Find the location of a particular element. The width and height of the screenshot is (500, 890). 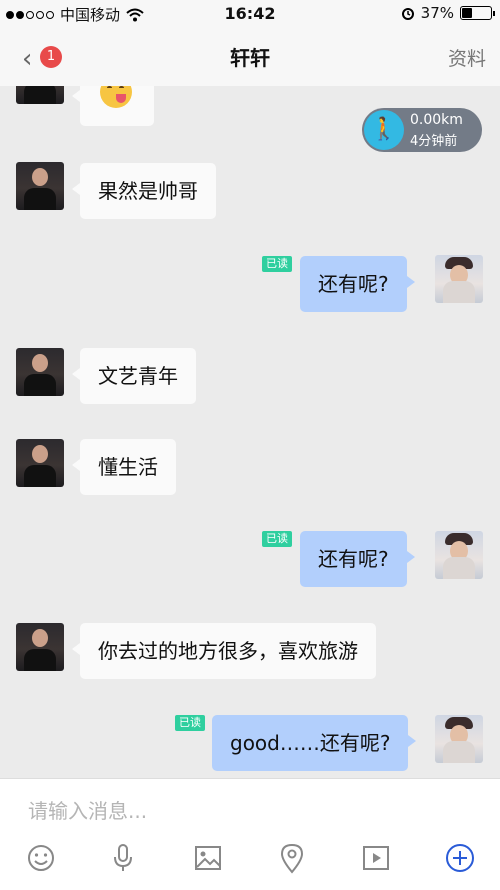

battery-group: 37% is located at coordinates (448, 13).